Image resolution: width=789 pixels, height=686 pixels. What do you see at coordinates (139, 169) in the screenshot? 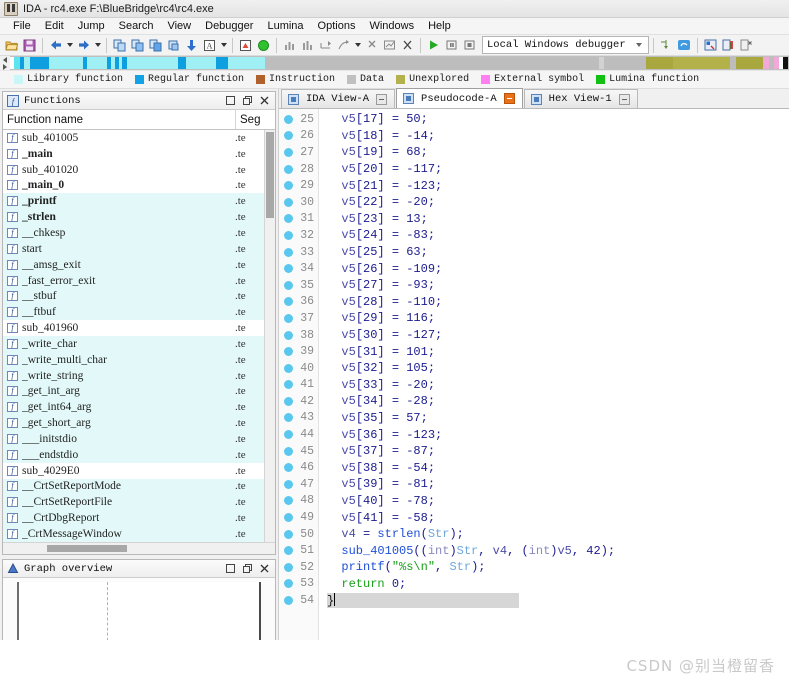
I see `function-list-row: f sub_401020 .te` at bounding box center [139, 169].